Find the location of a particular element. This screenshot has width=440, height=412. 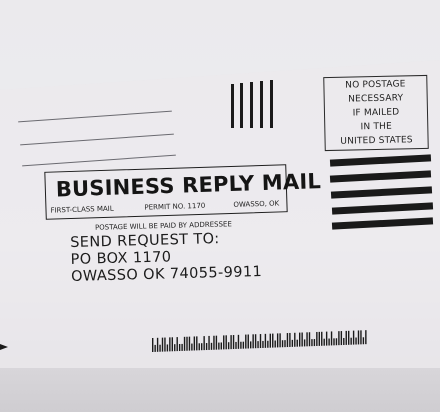

permit-city: OWASSO, OK is located at coordinates (256, 204).